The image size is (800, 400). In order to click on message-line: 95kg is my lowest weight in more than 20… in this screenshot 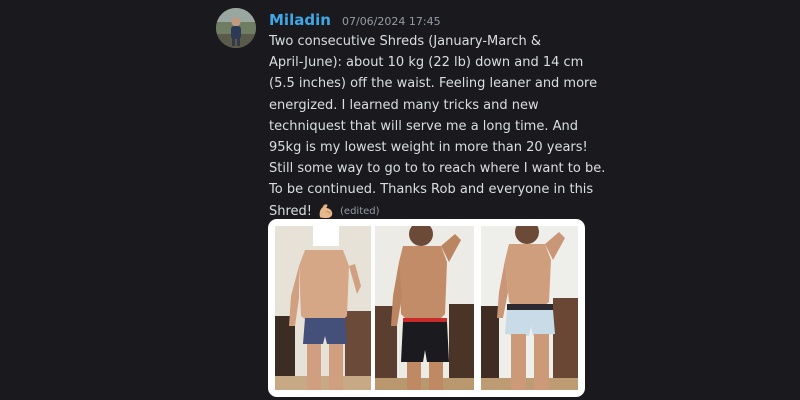, I will do `click(428, 148)`.